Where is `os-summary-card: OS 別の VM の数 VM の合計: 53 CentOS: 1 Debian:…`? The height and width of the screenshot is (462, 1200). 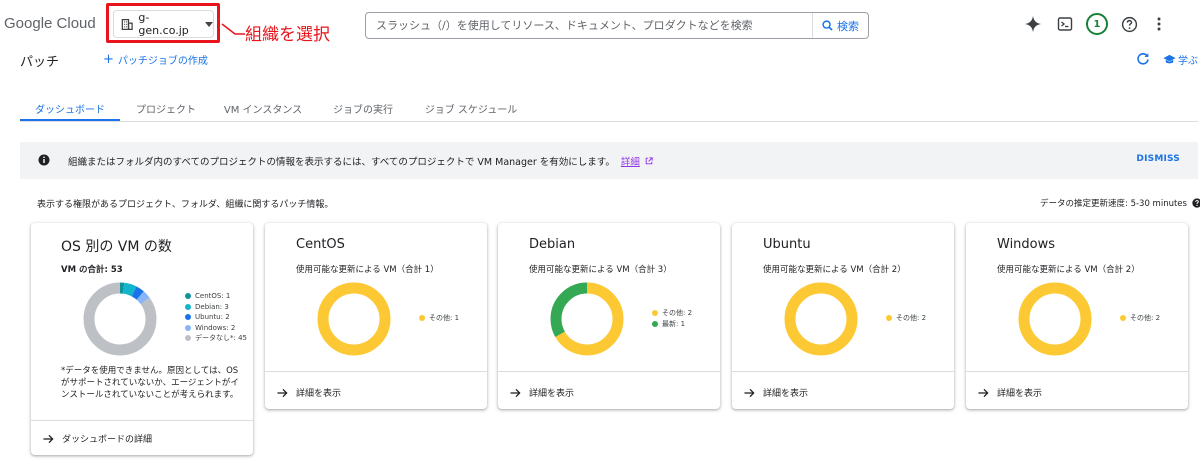
os-summary-card: OS 別の VM の数 VM の合計: 53 CentOS: 1 Debian:… is located at coordinates (142, 339).